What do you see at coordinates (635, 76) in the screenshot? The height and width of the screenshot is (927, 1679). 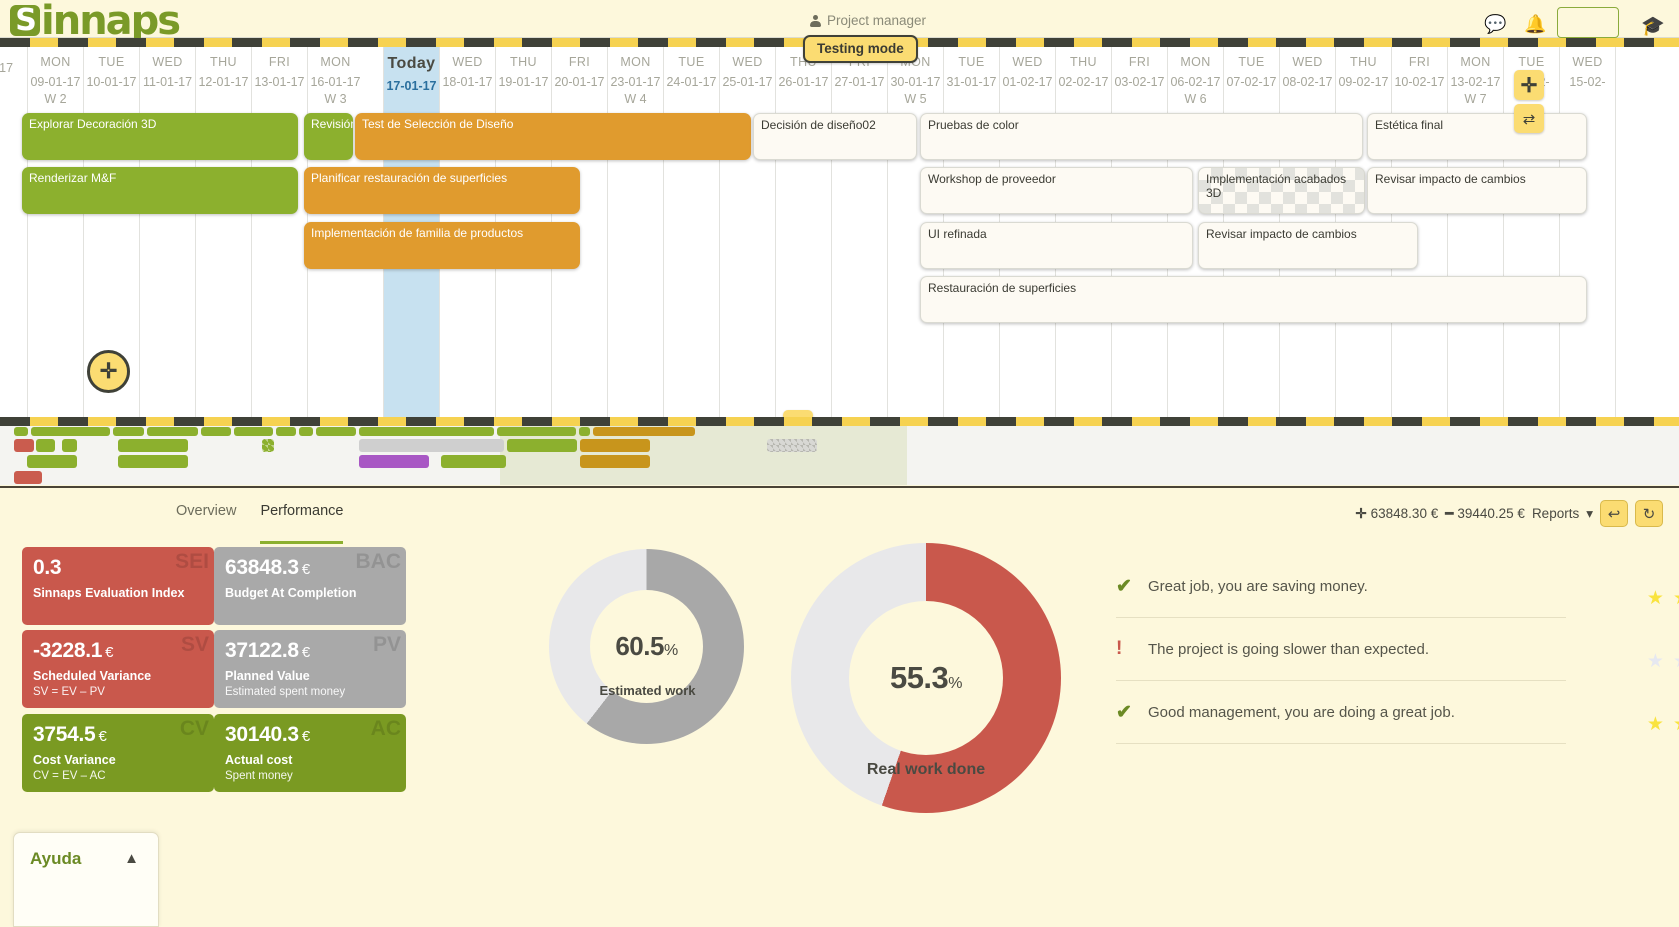 I see `gantt-day-header: MON 23-01-17 W 4` at bounding box center [635, 76].